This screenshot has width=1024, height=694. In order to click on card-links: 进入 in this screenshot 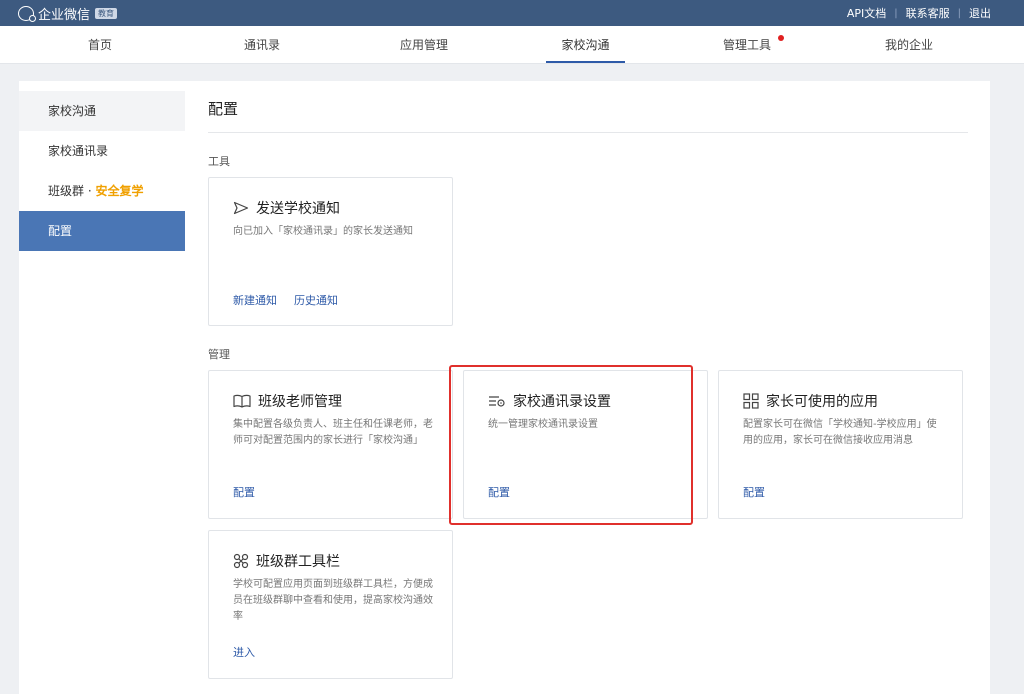, I will do `click(252, 652)`.